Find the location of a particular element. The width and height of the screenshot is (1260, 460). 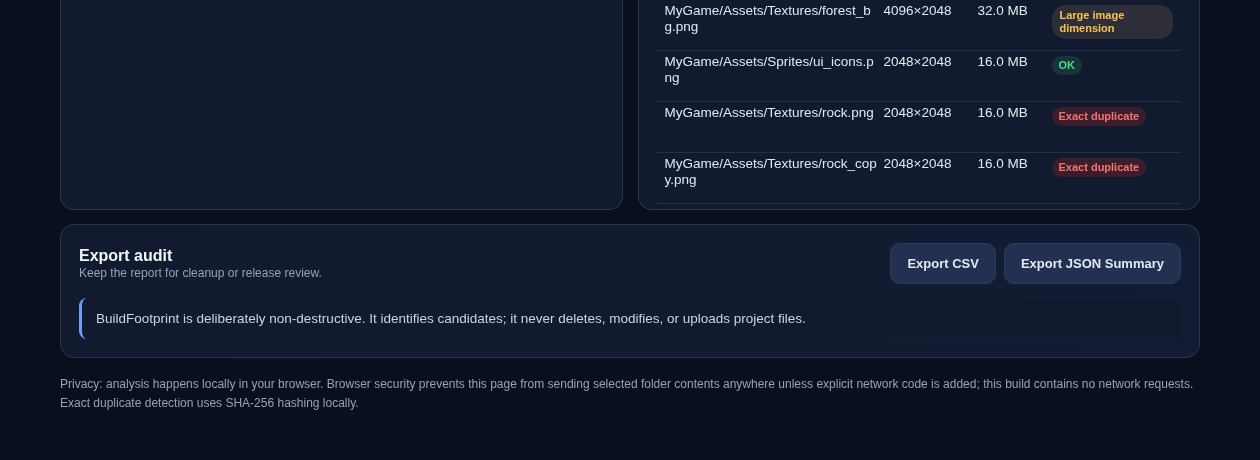

status-badge: Large image dimension is located at coordinates (1112, 22).